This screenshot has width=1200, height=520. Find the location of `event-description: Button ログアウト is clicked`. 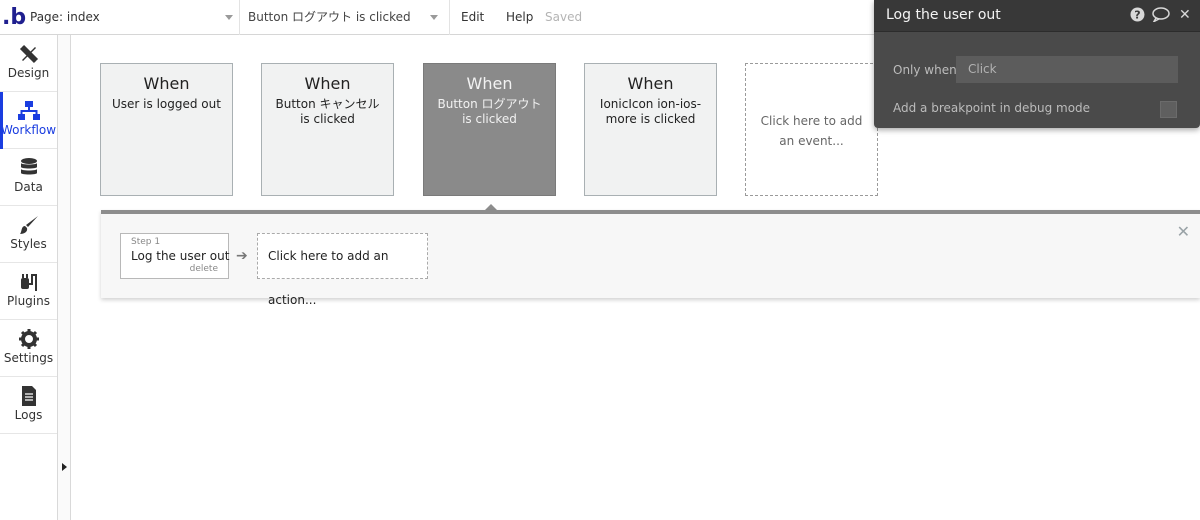

event-description: Button ログアウト is clicked is located at coordinates (489, 111).